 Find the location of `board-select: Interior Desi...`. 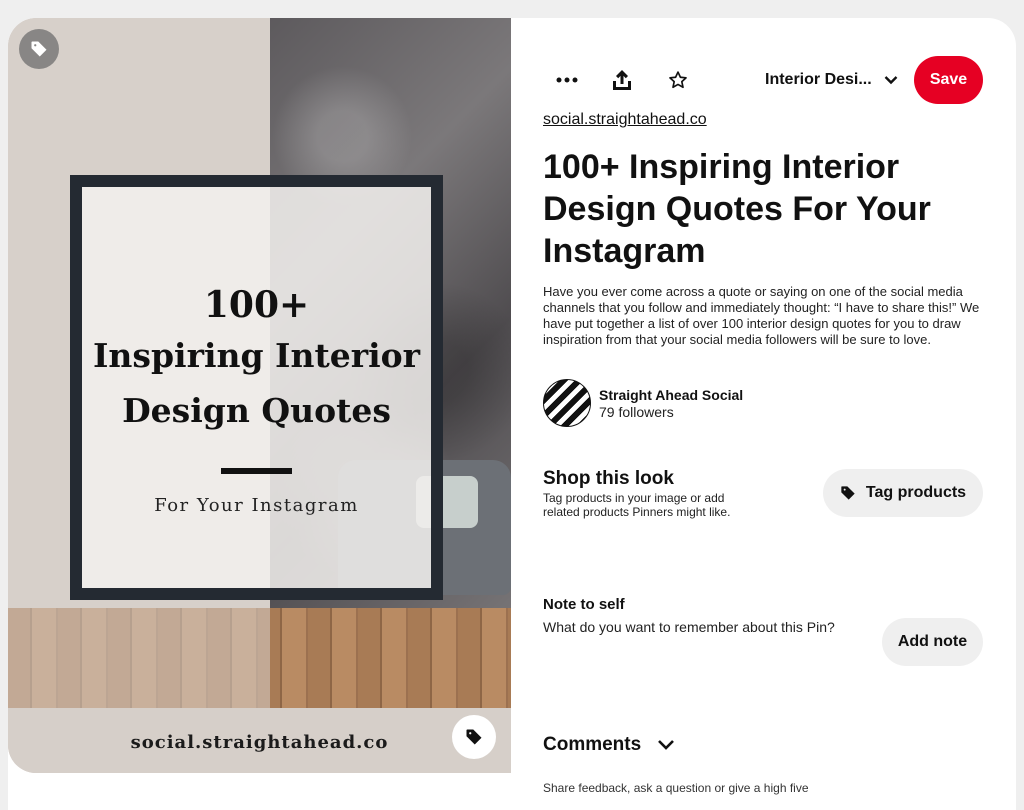

board-select: Interior Desi... is located at coordinates (831, 80).